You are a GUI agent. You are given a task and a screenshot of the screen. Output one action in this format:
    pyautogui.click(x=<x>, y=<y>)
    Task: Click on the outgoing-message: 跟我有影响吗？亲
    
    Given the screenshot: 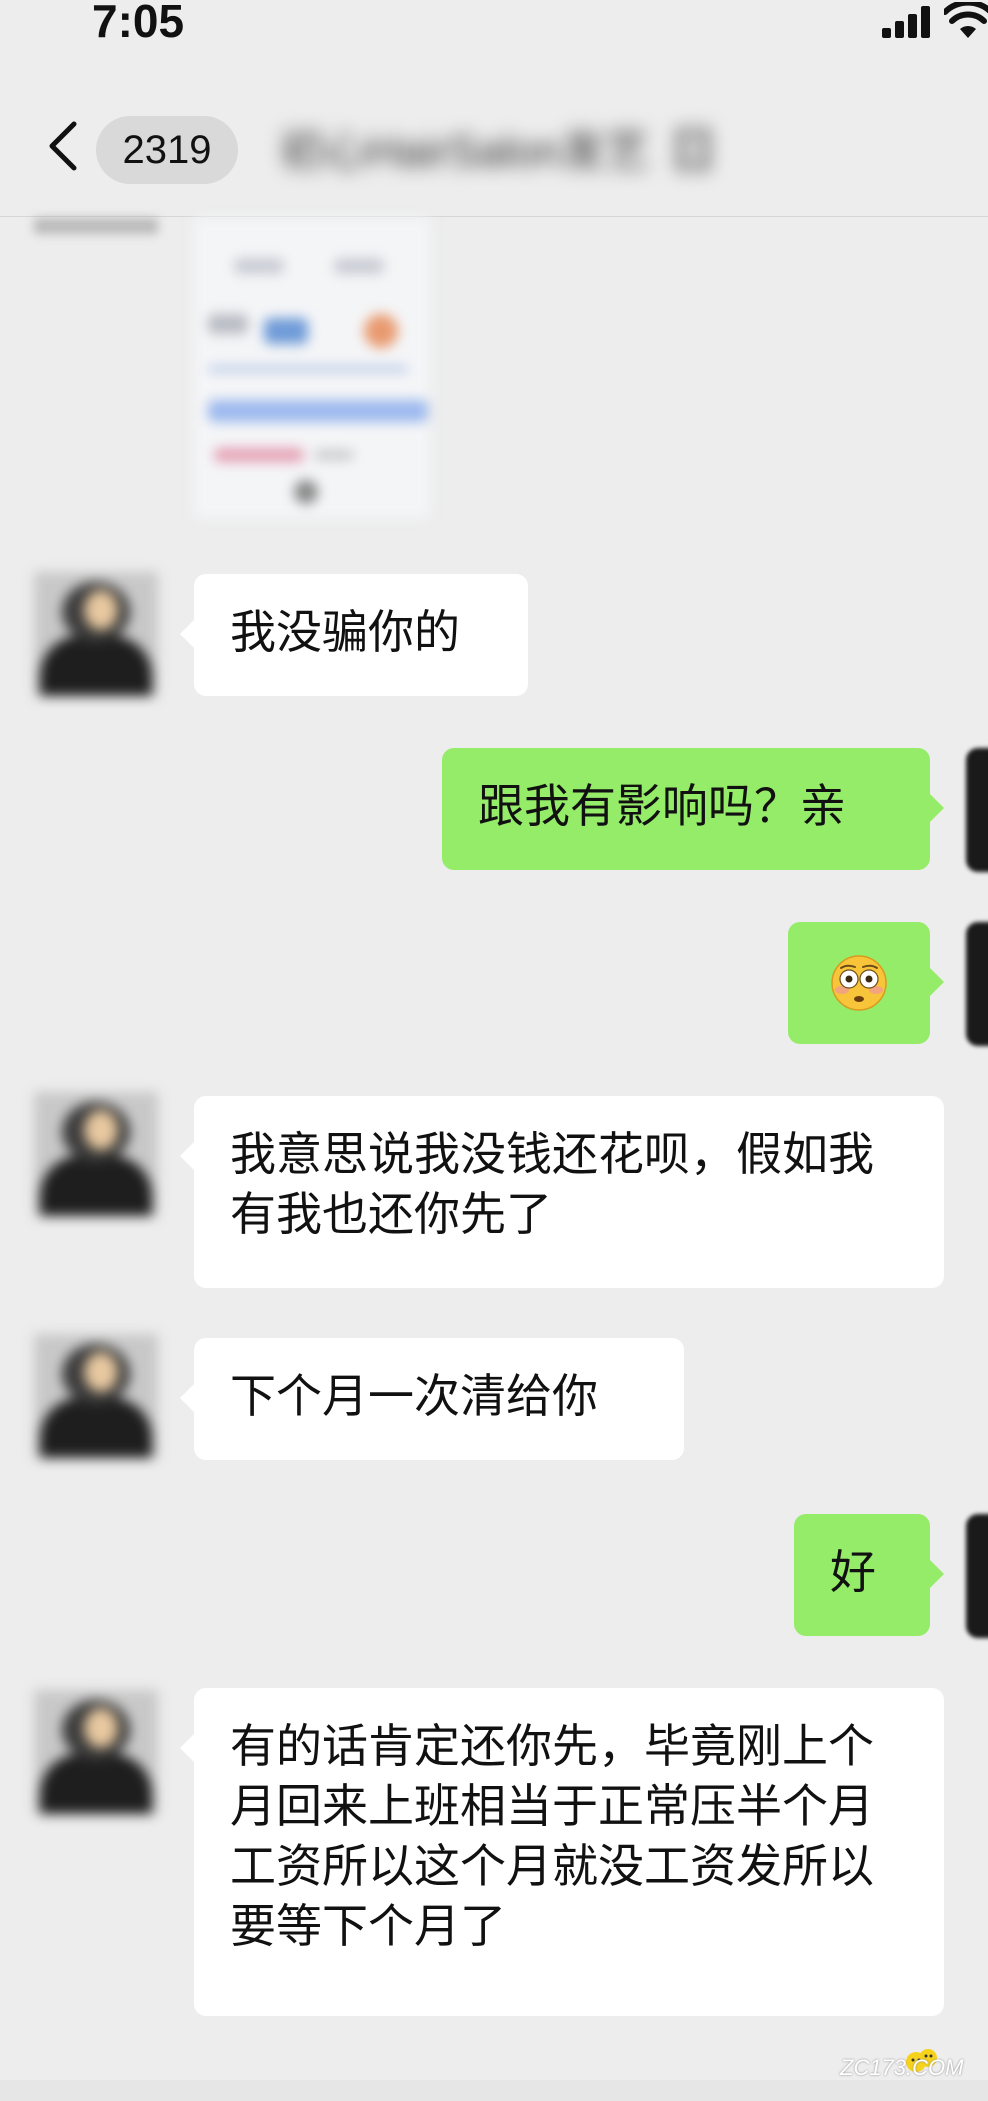 What is the action you would take?
    pyautogui.click(x=693, y=809)
    